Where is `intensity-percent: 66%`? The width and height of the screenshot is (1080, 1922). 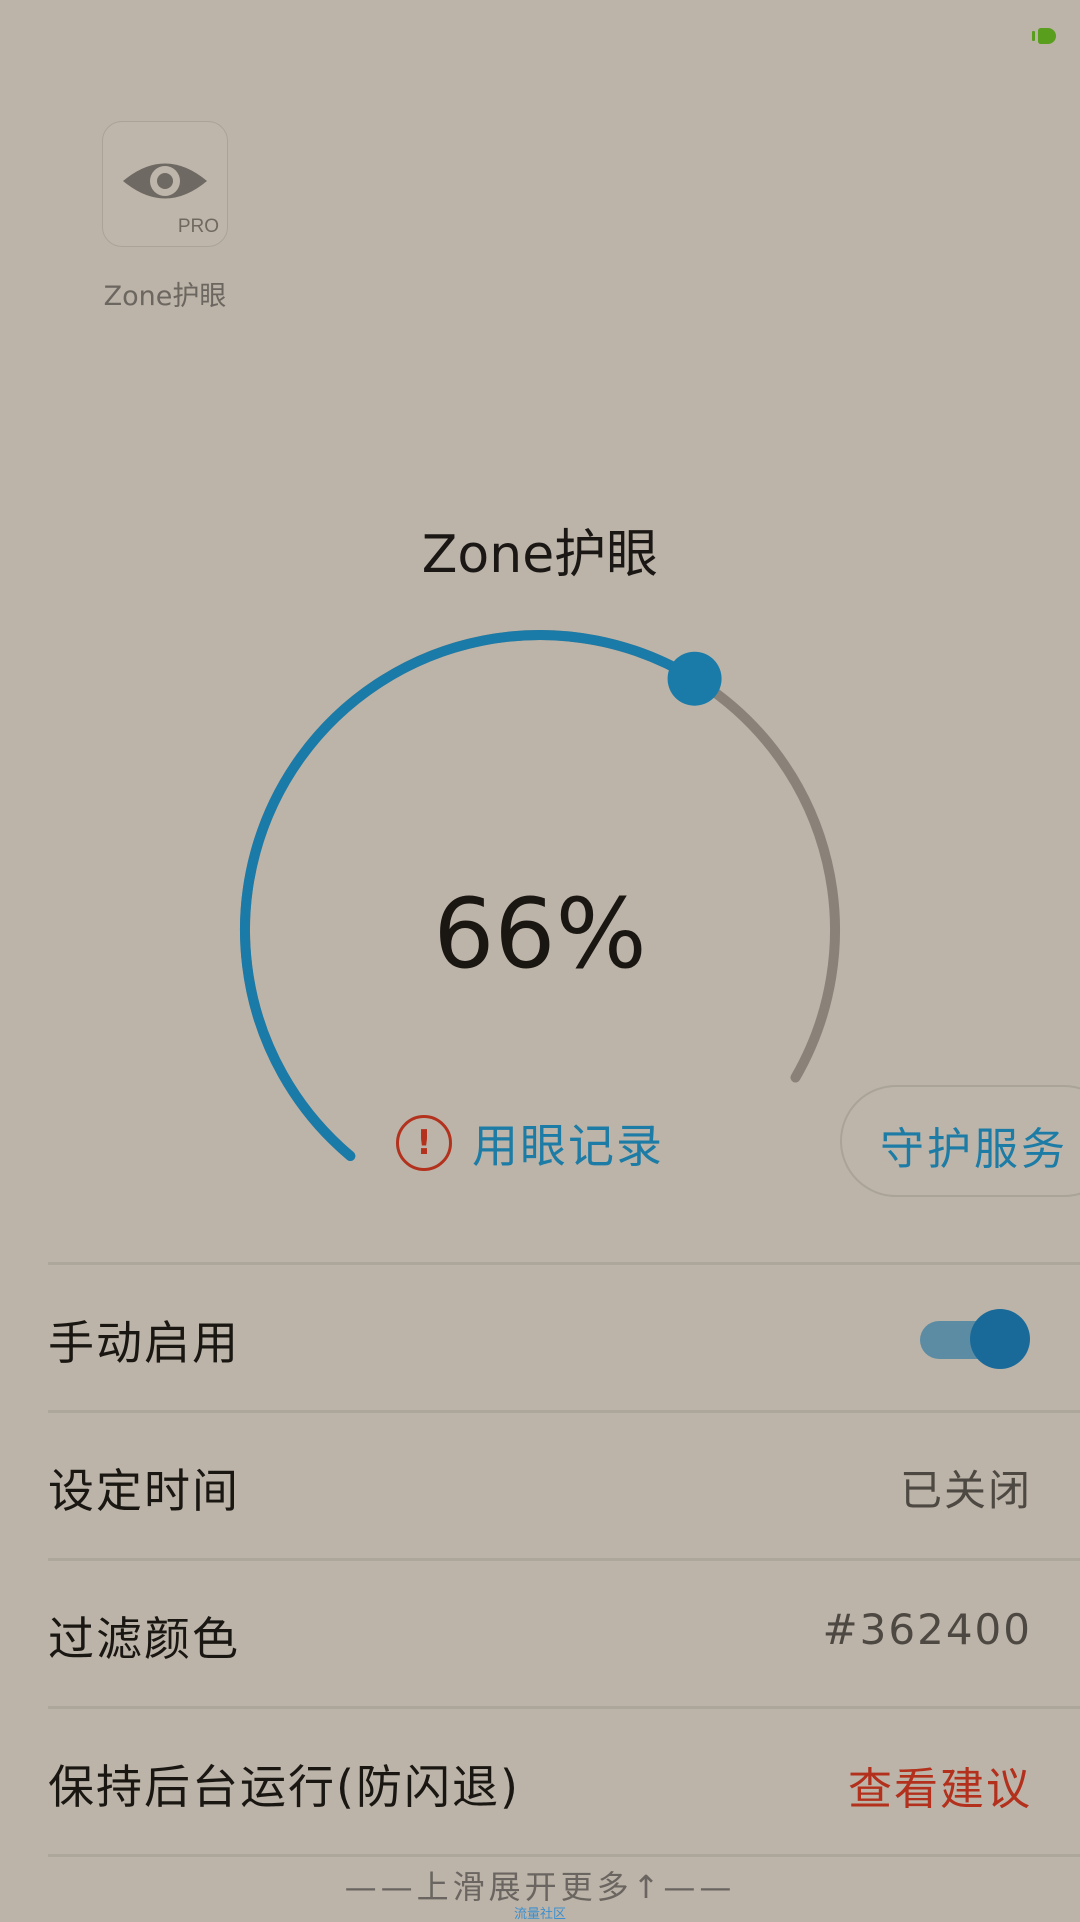
intensity-percent: 66% is located at coordinates (540, 934).